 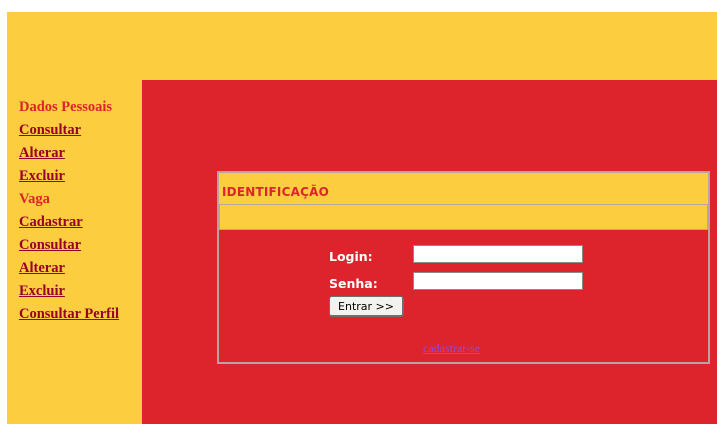 I want to click on login-panel-header: IDENTIFICAÇÃO, so click(x=463, y=188).